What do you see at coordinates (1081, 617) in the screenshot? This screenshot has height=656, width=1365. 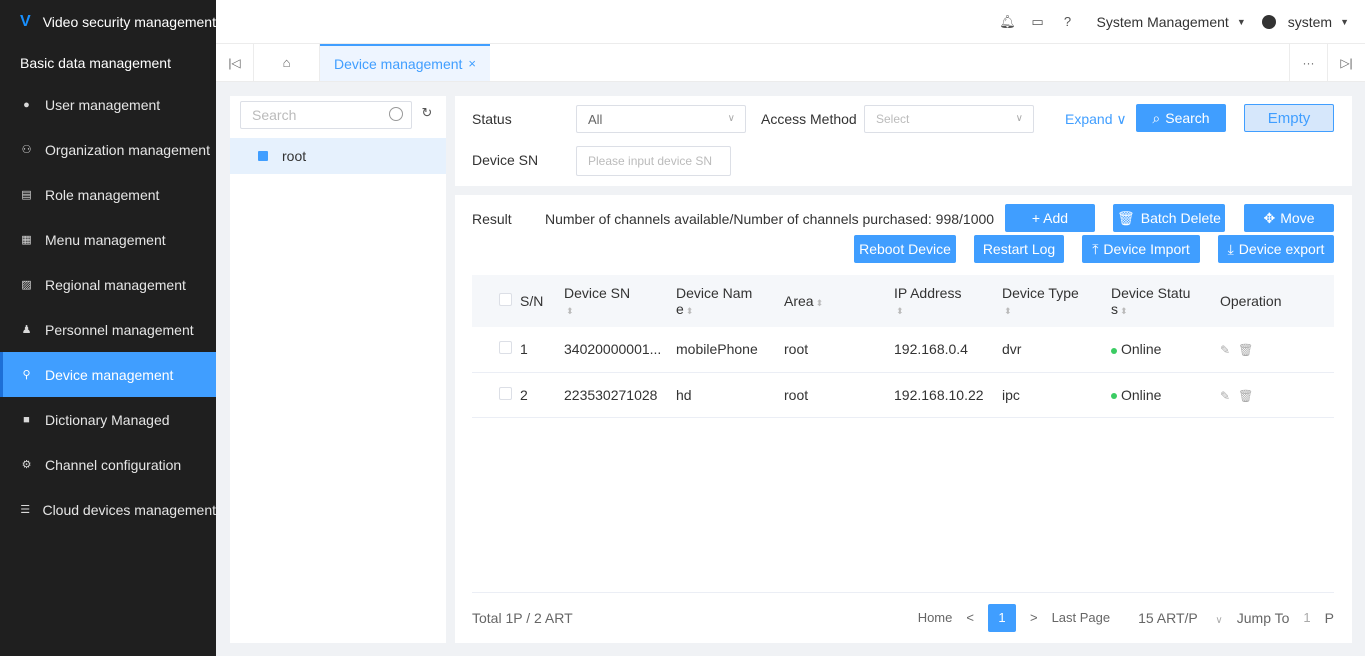 I see `pagination-last: Last Page` at bounding box center [1081, 617].